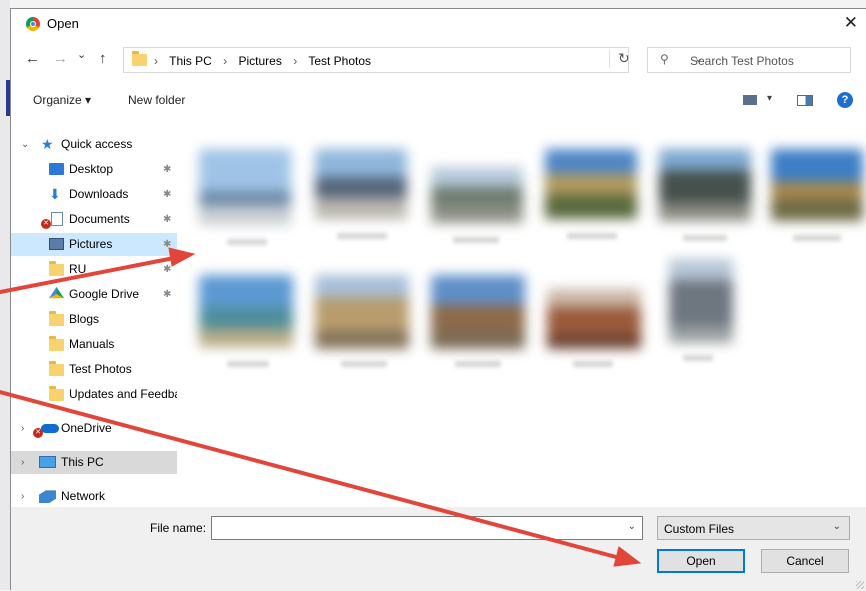  Describe the element at coordinates (103, 58) in the screenshot. I see `up-arrow-icon: ↑` at that location.